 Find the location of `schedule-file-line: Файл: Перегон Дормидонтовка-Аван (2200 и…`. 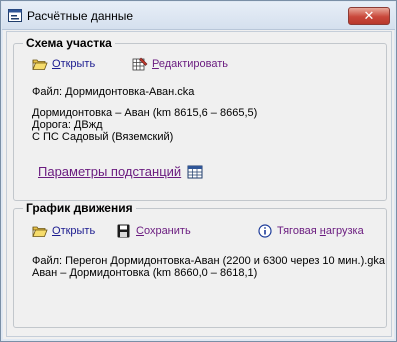

schedule-file-line: Файл: Перегон Дормидонтовка-Аван (2200 и… is located at coordinates (209, 261).